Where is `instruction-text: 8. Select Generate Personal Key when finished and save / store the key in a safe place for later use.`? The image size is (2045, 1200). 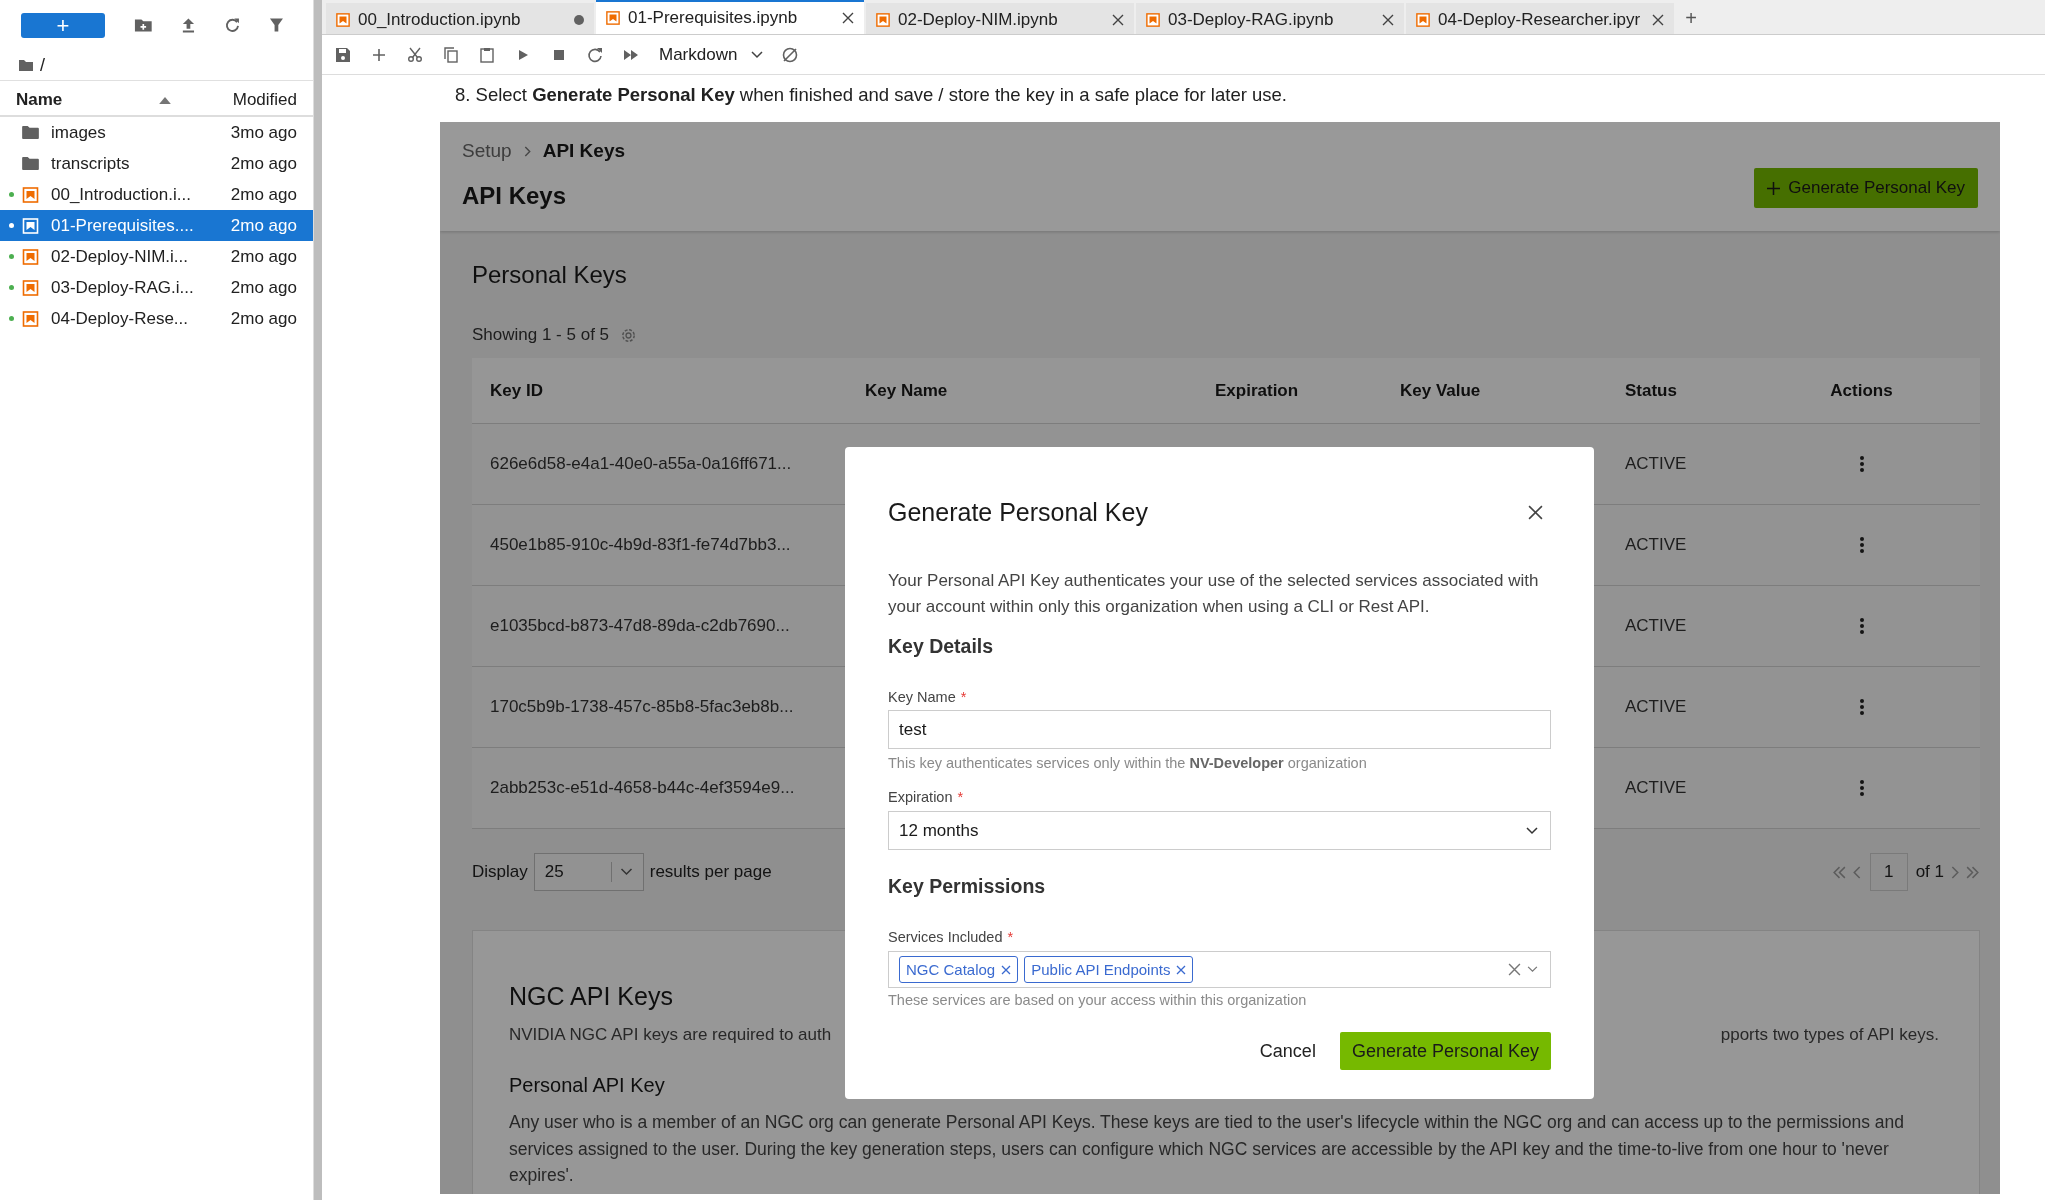 instruction-text: 8. Select Generate Personal Key when finished and save / store the key in a safe place for later use. is located at coordinates (871, 95).